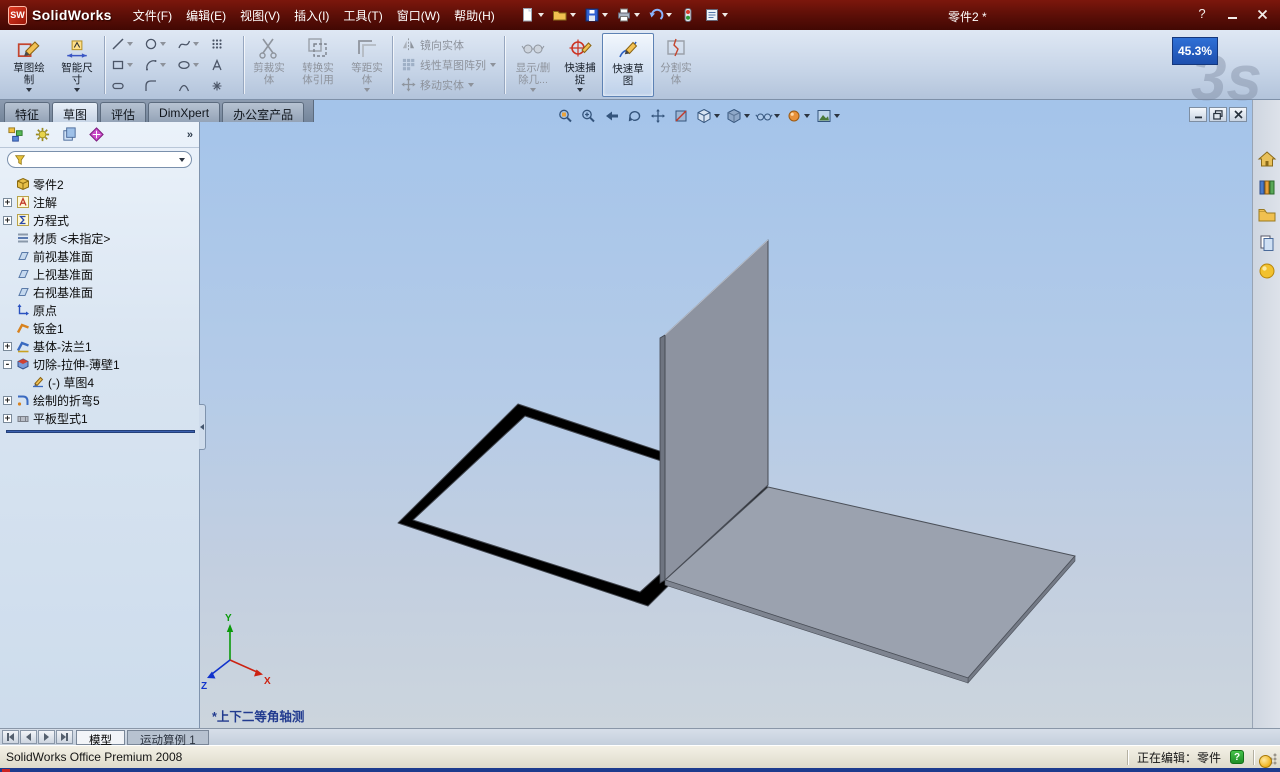  I want to click on print-button, so click(628, 15).